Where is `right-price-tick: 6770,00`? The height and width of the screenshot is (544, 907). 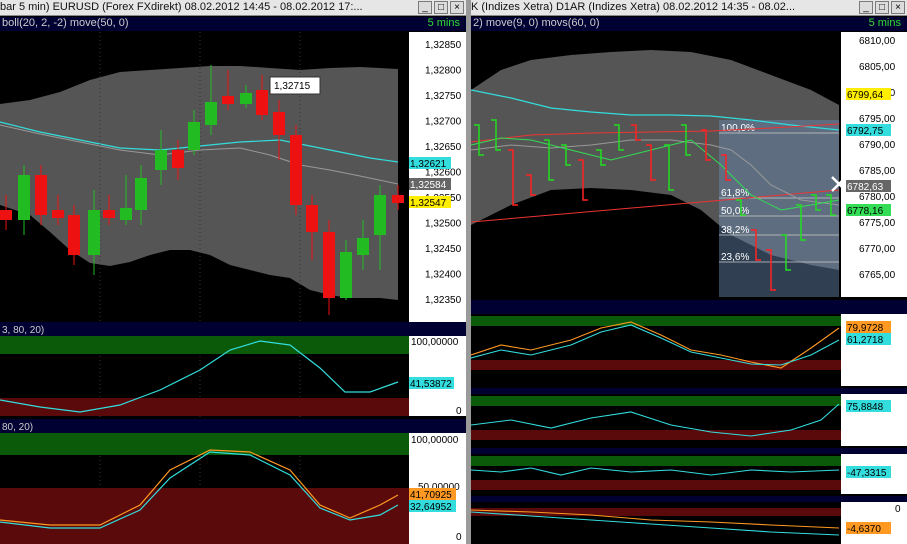 right-price-tick: 6770,00 is located at coordinates (877, 249).